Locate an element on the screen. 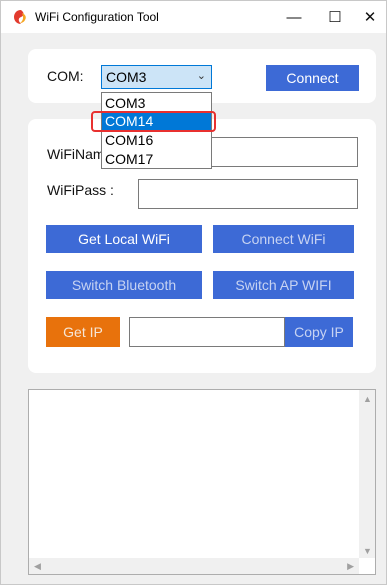 The height and width of the screenshot is (585, 387). com-selected-value: COM3 is located at coordinates (126, 77).